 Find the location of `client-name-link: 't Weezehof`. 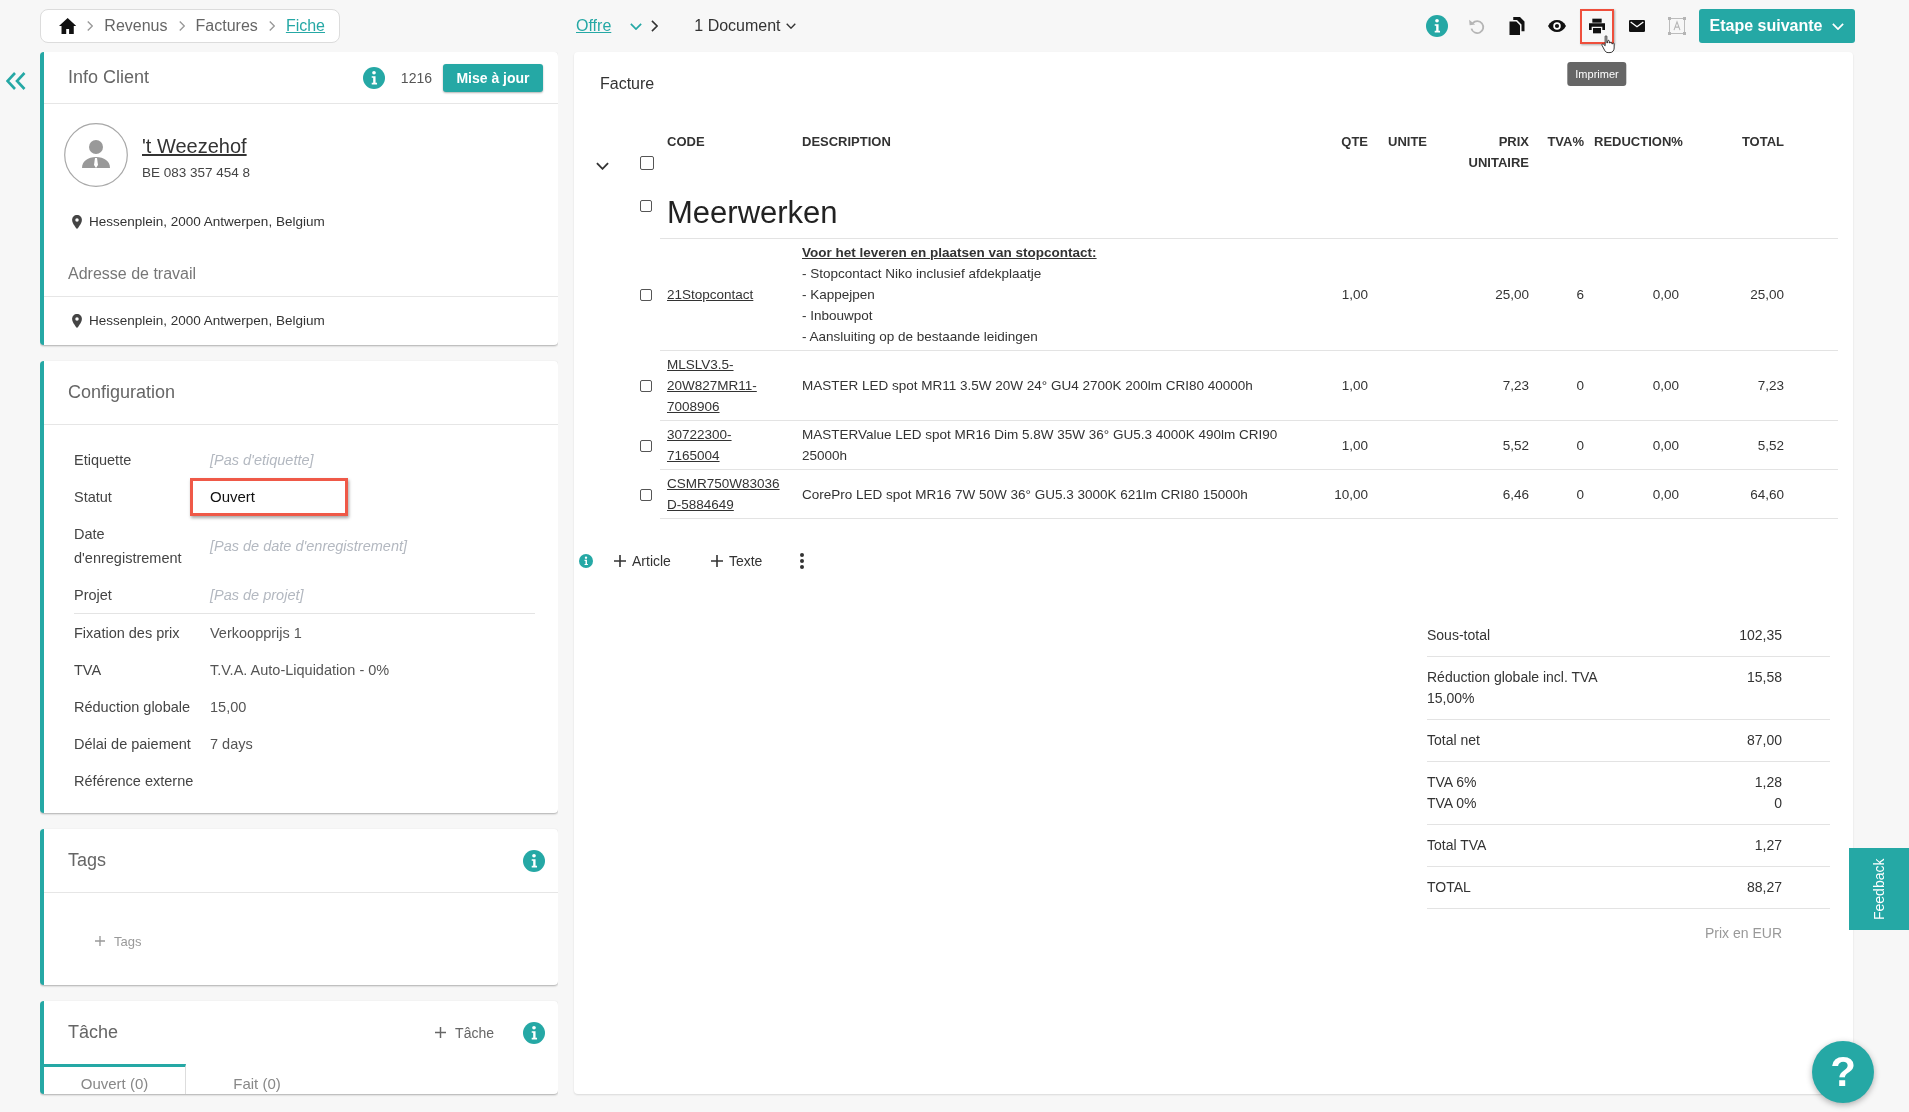

client-name-link: 't Weezehof is located at coordinates (196, 146).